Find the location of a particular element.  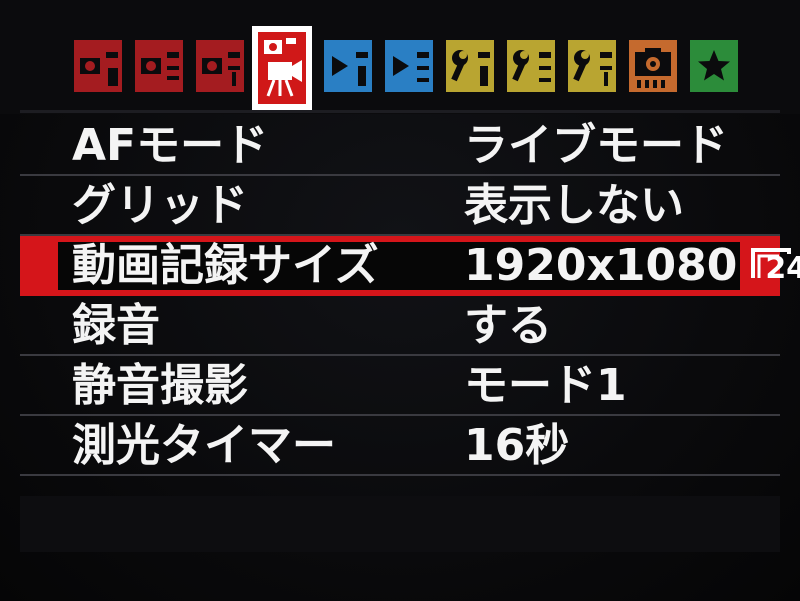

live-view-movie-icon is located at coordinates (282, 68).